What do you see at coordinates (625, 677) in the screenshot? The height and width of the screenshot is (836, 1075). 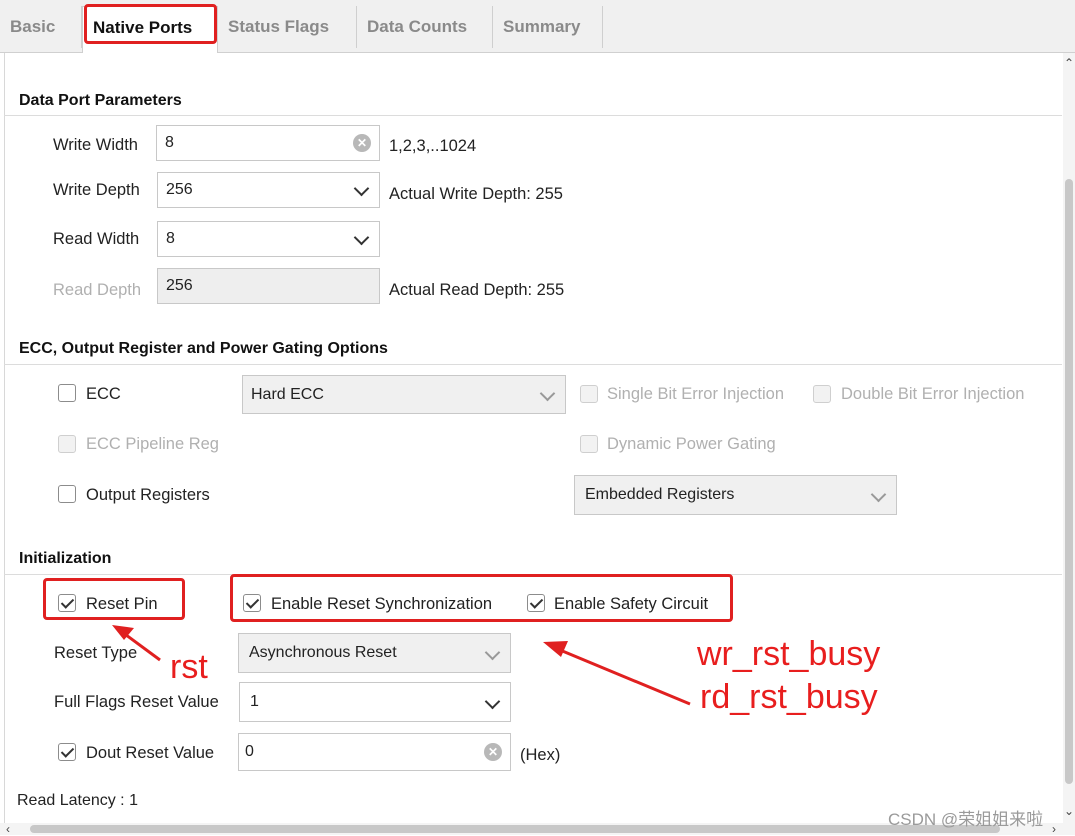 I see `busy-arrow-line` at bounding box center [625, 677].